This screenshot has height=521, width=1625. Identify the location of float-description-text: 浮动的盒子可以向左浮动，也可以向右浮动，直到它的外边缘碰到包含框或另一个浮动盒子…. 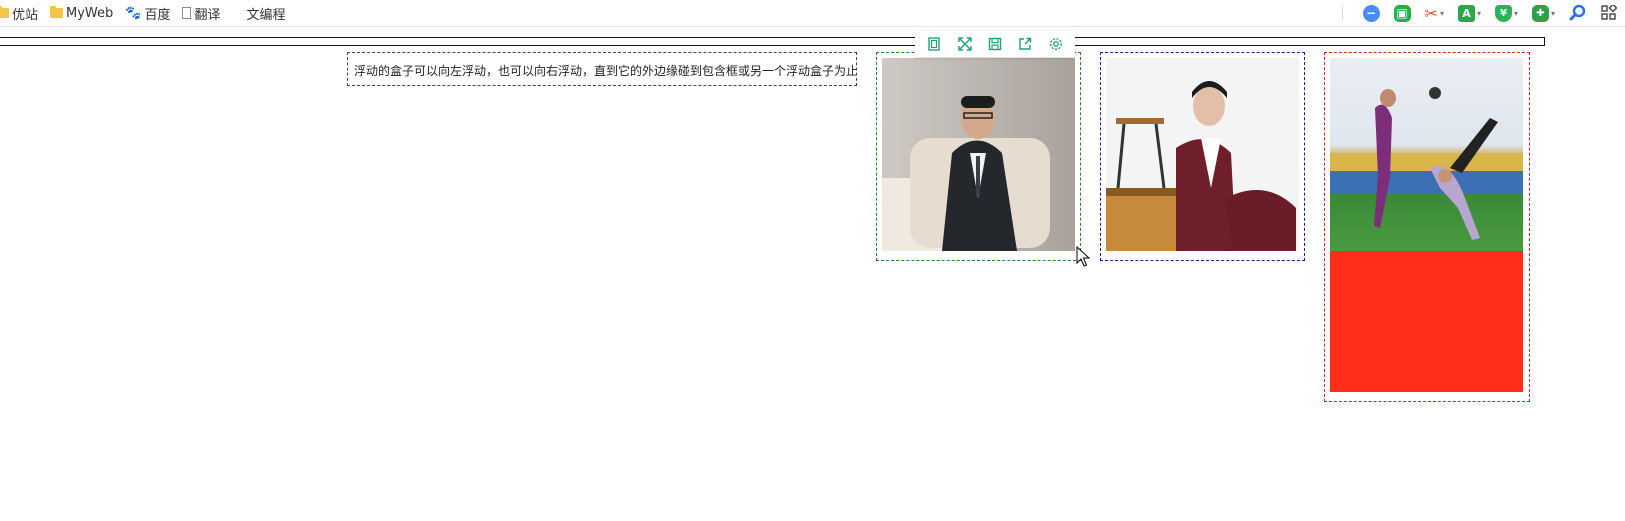
(605, 71).